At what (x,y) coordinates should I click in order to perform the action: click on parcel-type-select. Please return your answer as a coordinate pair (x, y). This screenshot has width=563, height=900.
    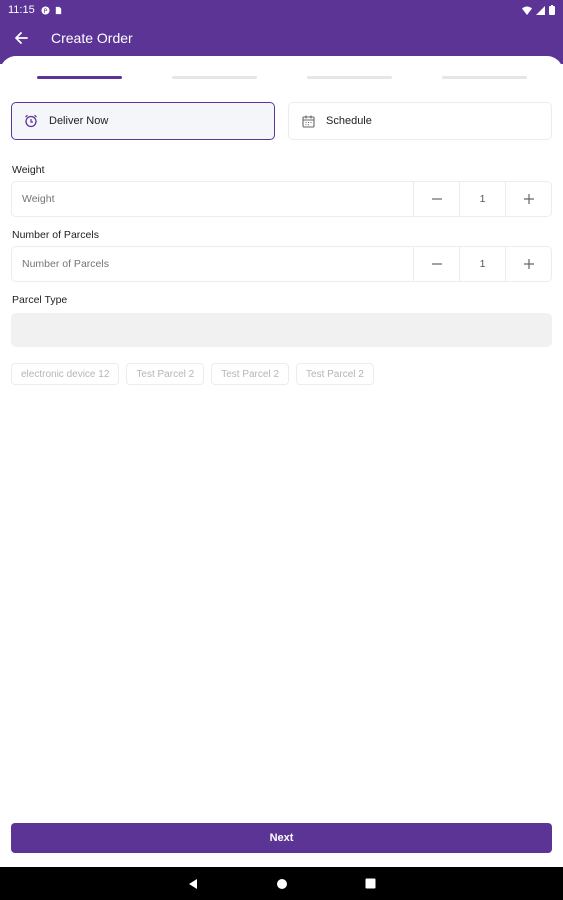
    Looking at the image, I should click on (281, 330).